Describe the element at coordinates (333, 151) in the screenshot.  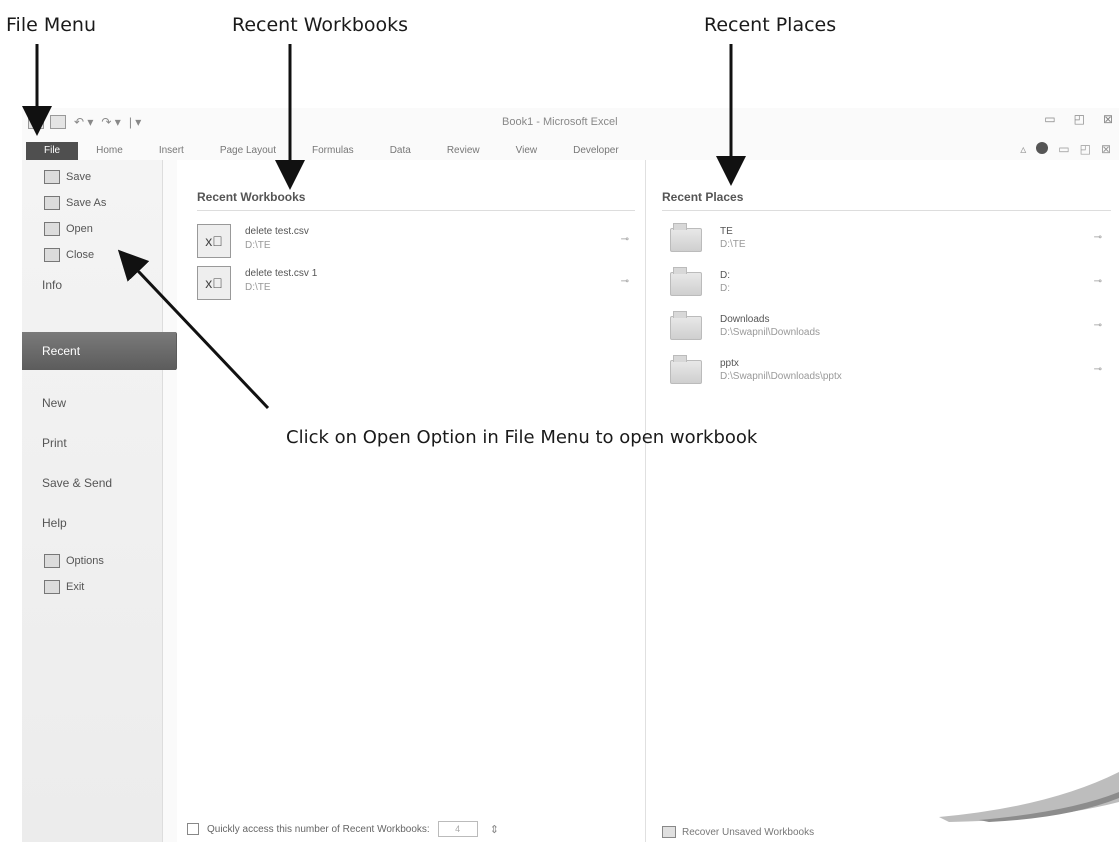
I see `tab-formulas: Formulas` at that location.